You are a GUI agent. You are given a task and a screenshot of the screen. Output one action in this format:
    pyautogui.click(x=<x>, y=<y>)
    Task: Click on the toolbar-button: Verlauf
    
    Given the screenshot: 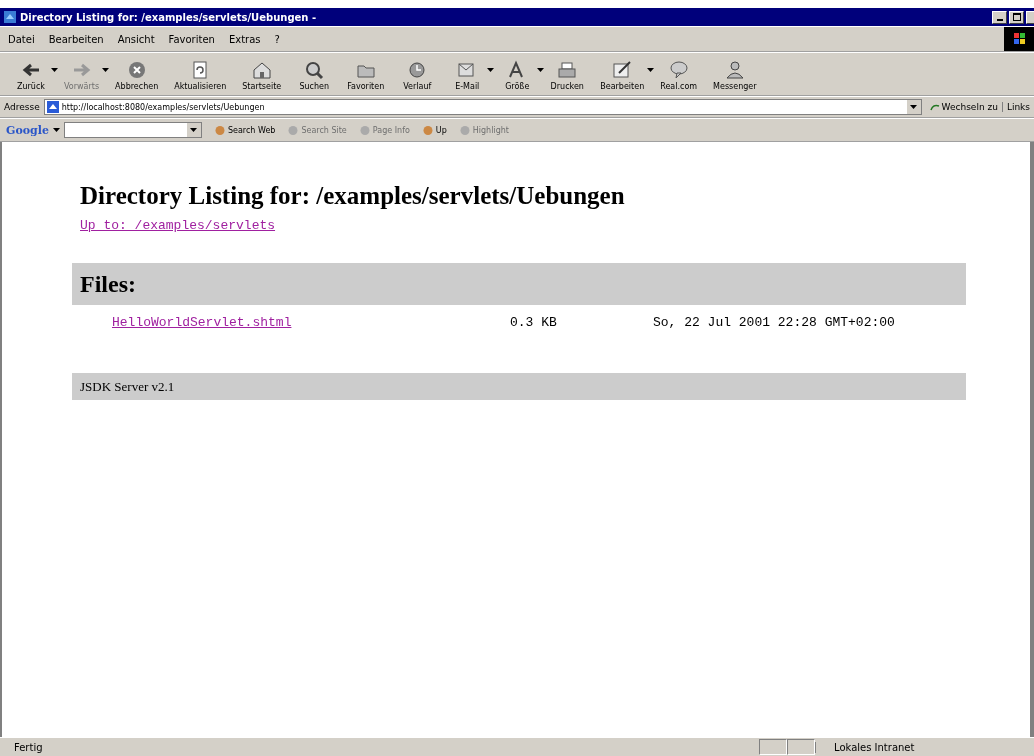 What is the action you would take?
    pyautogui.click(x=417, y=74)
    